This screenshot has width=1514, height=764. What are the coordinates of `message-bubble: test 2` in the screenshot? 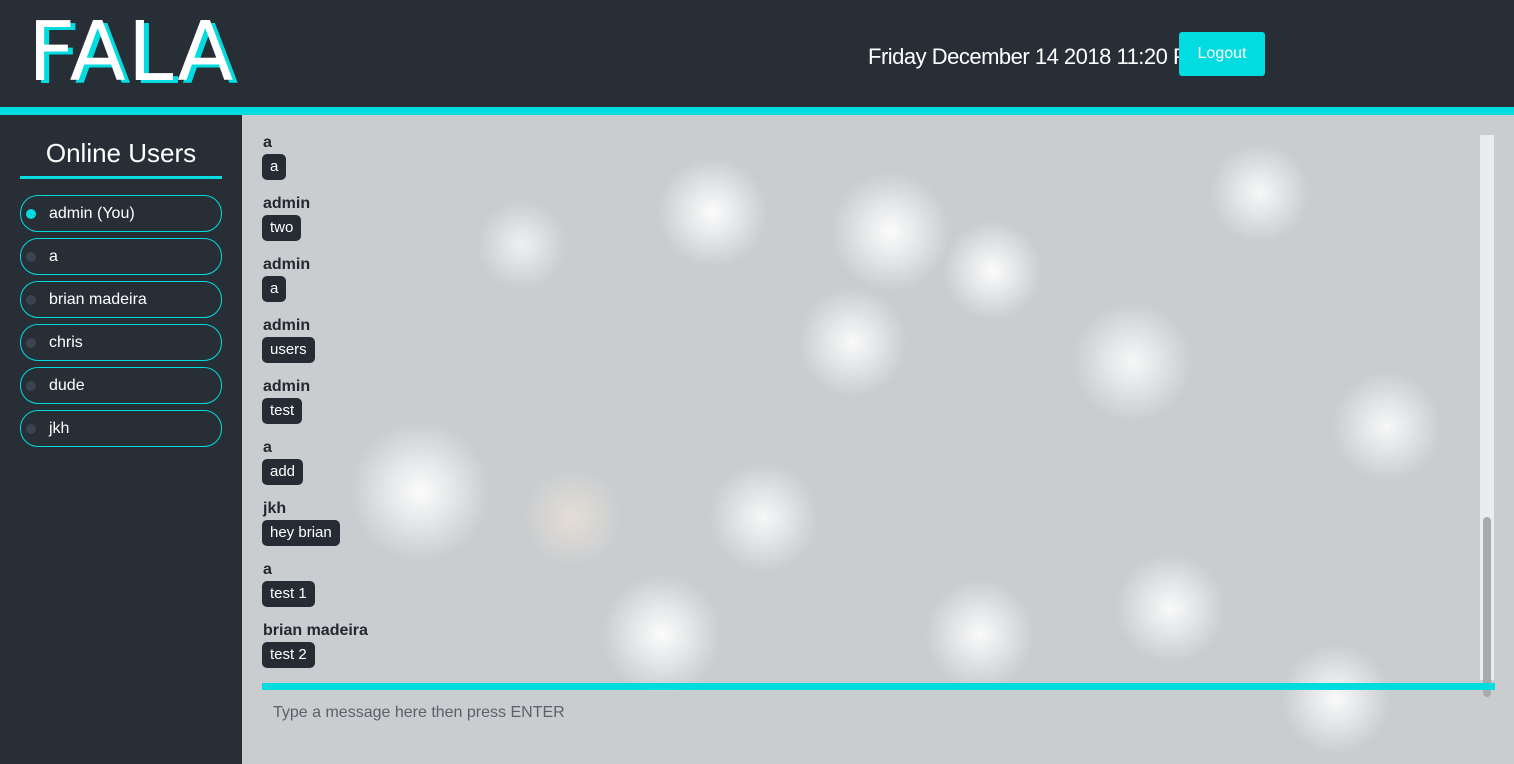 It's located at (288, 655).